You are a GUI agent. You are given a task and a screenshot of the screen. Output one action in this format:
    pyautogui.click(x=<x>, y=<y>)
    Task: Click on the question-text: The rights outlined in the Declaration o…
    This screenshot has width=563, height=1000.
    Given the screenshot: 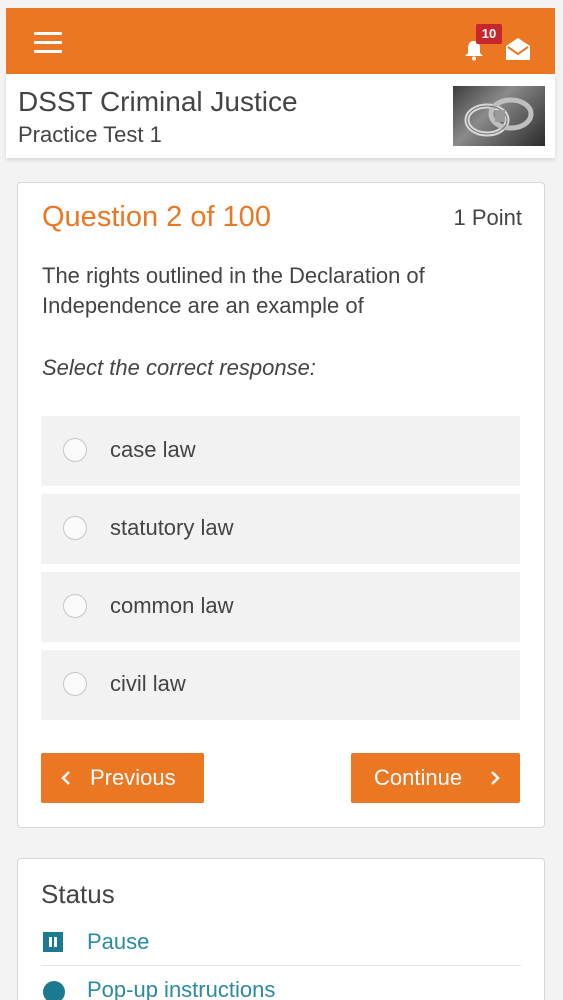 What is the action you would take?
    pyautogui.click(x=233, y=290)
    